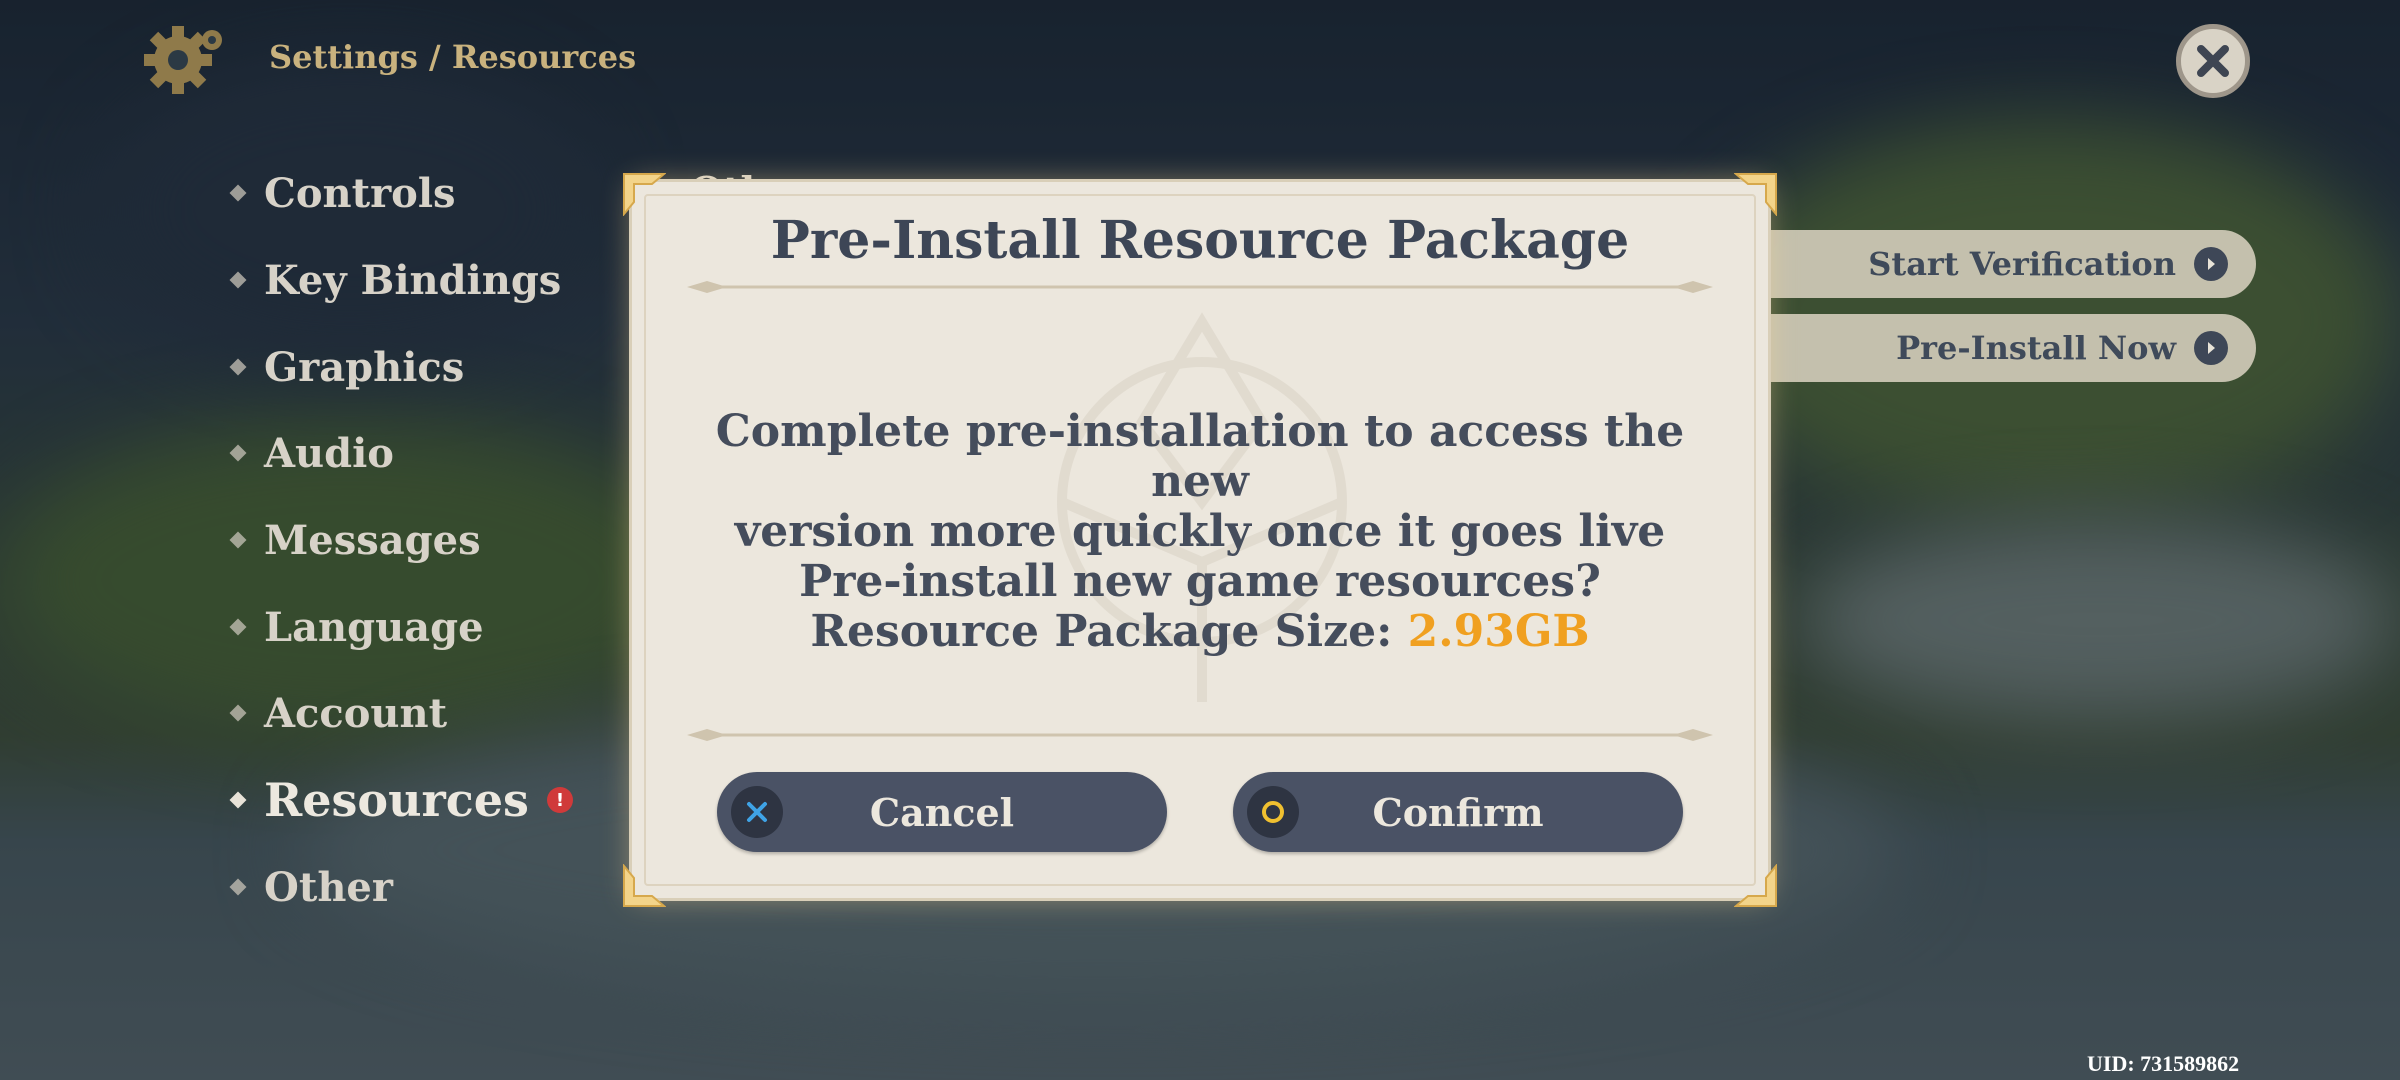  What do you see at coordinates (374, 627) in the screenshot?
I see `menu-item-label: Language` at bounding box center [374, 627].